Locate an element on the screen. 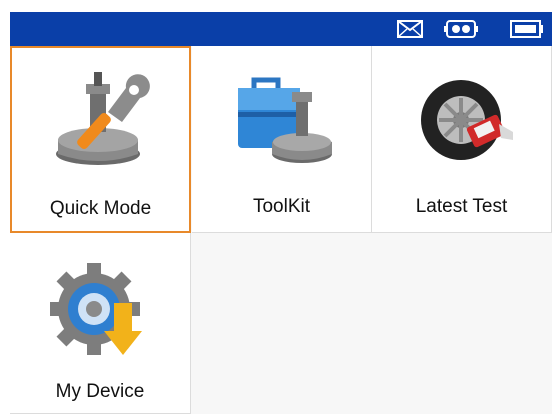 Image resolution: width=552 pixels, height=414 pixels. toolkit-icon is located at coordinates (285, 120).